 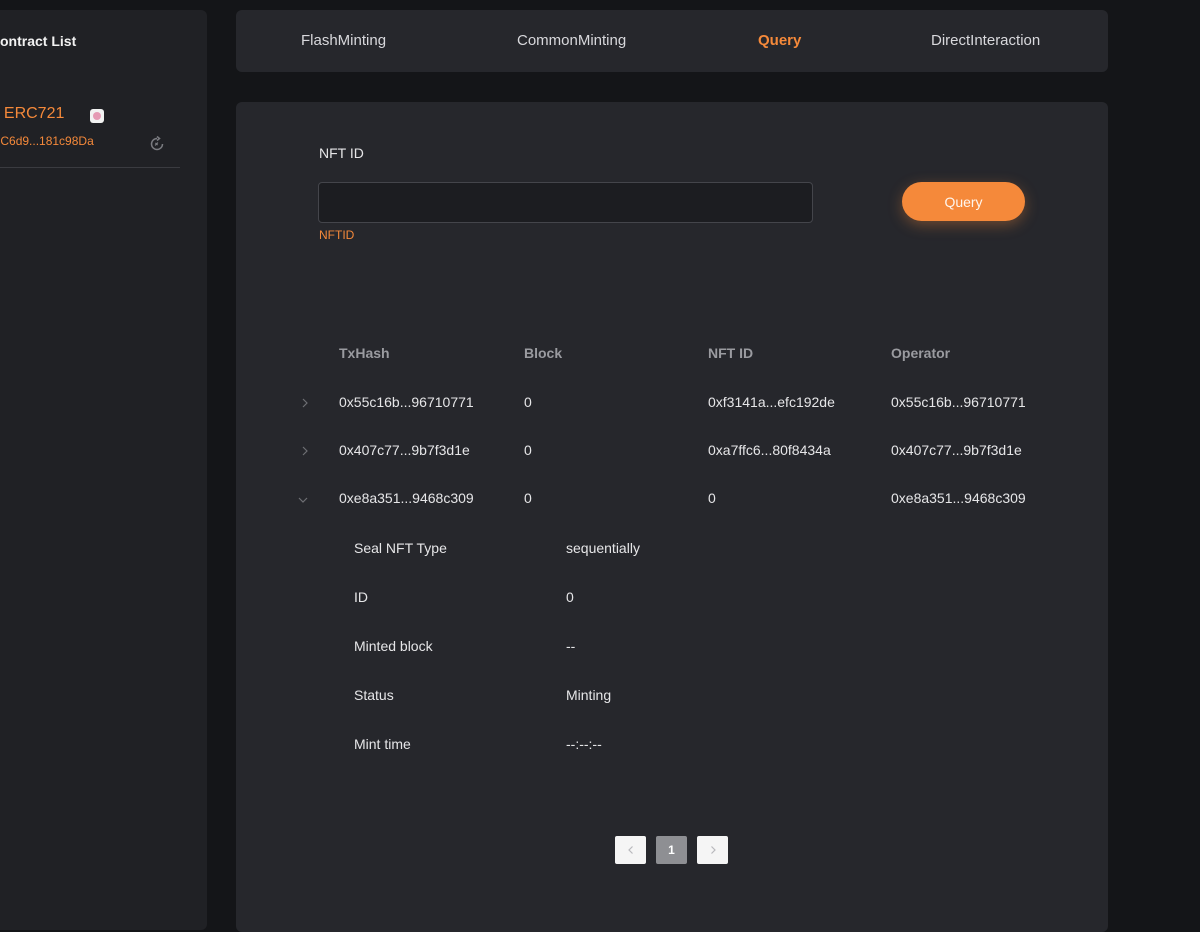 What do you see at coordinates (406, 402) in the screenshot?
I see `row-txhash: 0x55c16b...96710771` at bounding box center [406, 402].